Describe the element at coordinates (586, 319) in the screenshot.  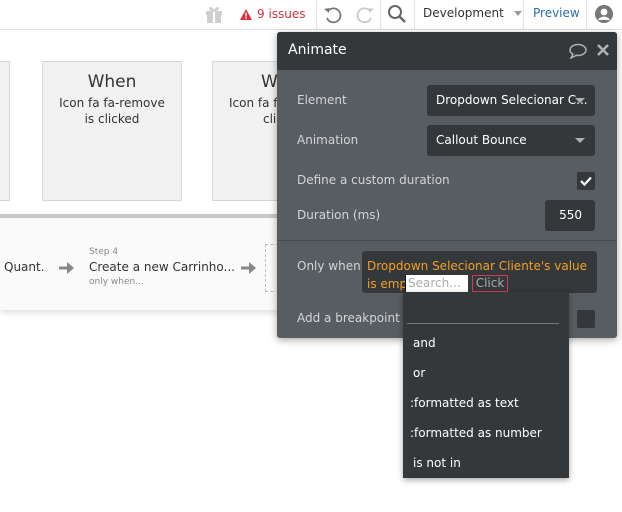
I see `breakpoint-checkbox` at that location.